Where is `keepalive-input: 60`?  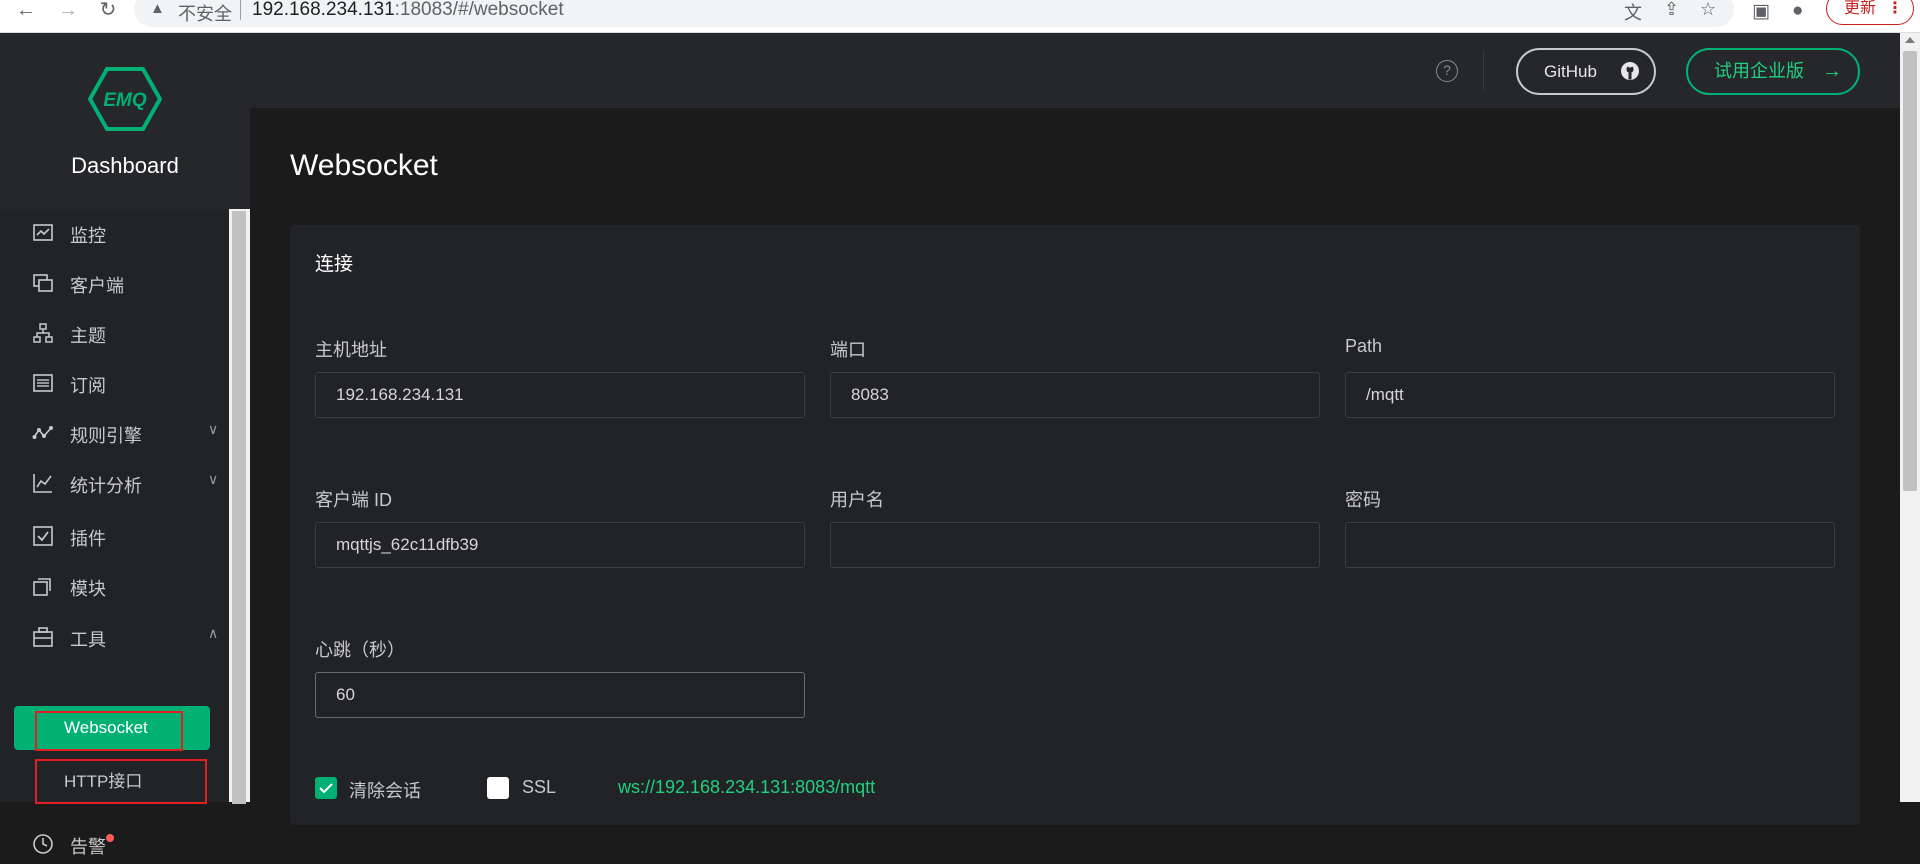 keepalive-input: 60 is located at coordinates (560, 695).